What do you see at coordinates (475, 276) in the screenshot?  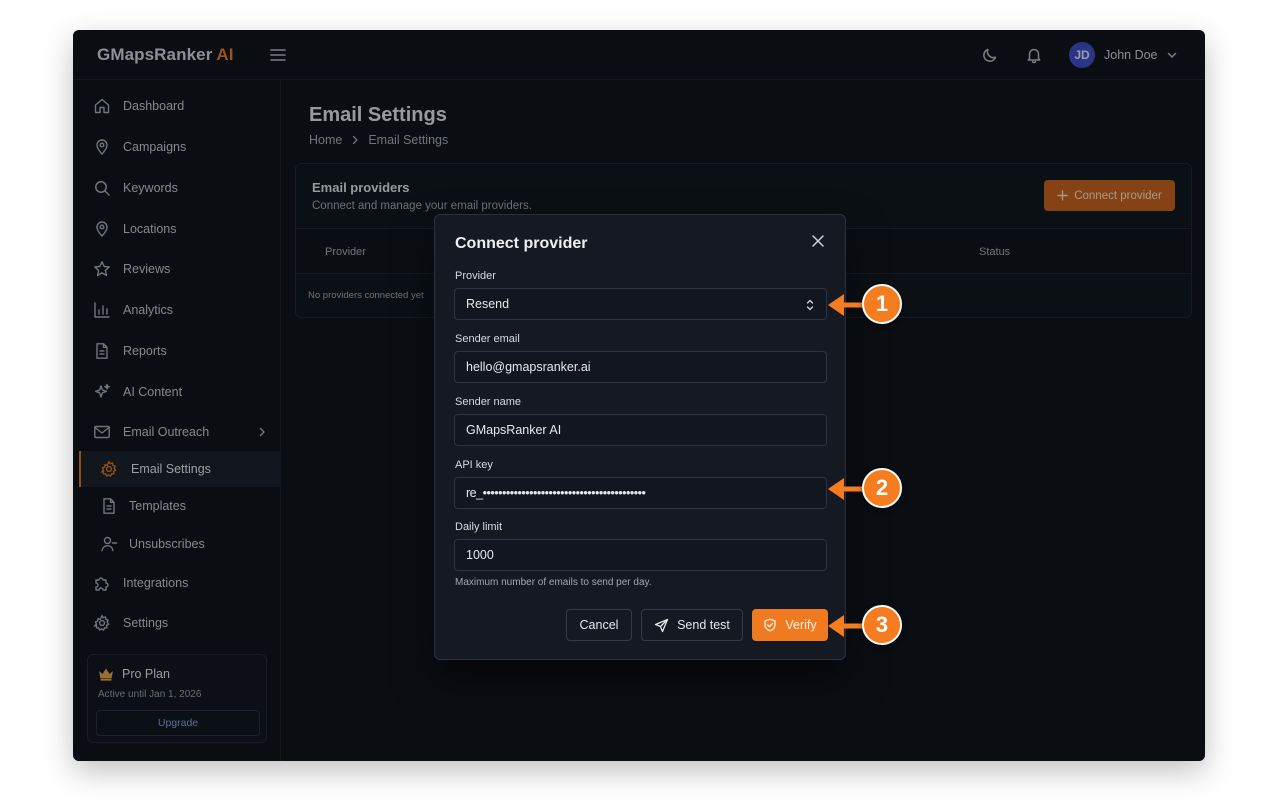 I see `provider-label: Provider` at bounding box center [475, 276].